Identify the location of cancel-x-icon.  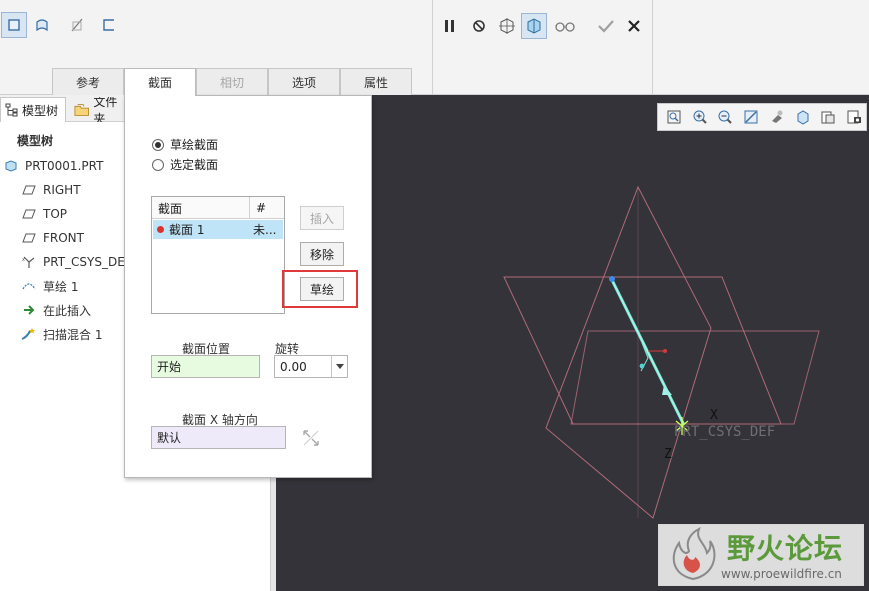
(634, 26).